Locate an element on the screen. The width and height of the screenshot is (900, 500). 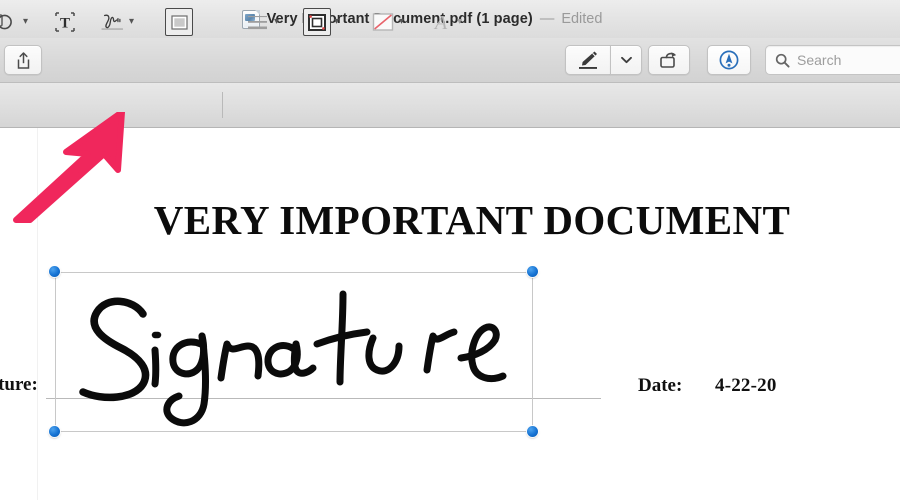
font-style-tool: A ▾ is located at coordinates (445, 22).